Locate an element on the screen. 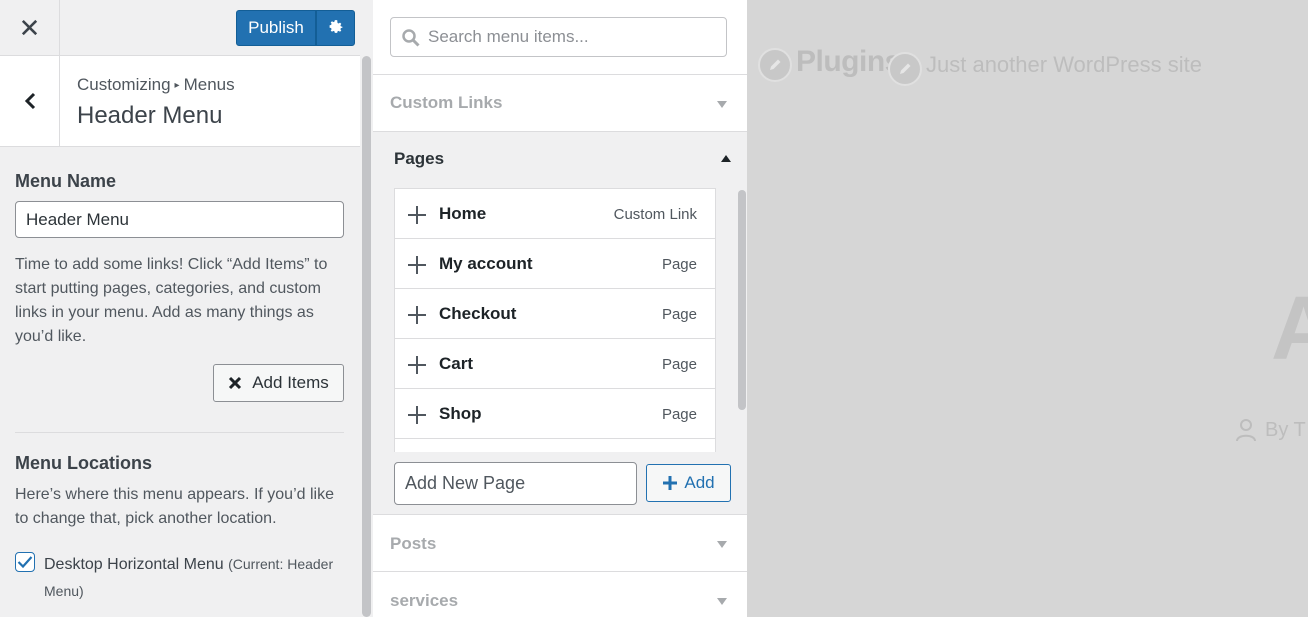 The image size is (1308, 617). checkmark-icon is located at coordinates (25, 562).